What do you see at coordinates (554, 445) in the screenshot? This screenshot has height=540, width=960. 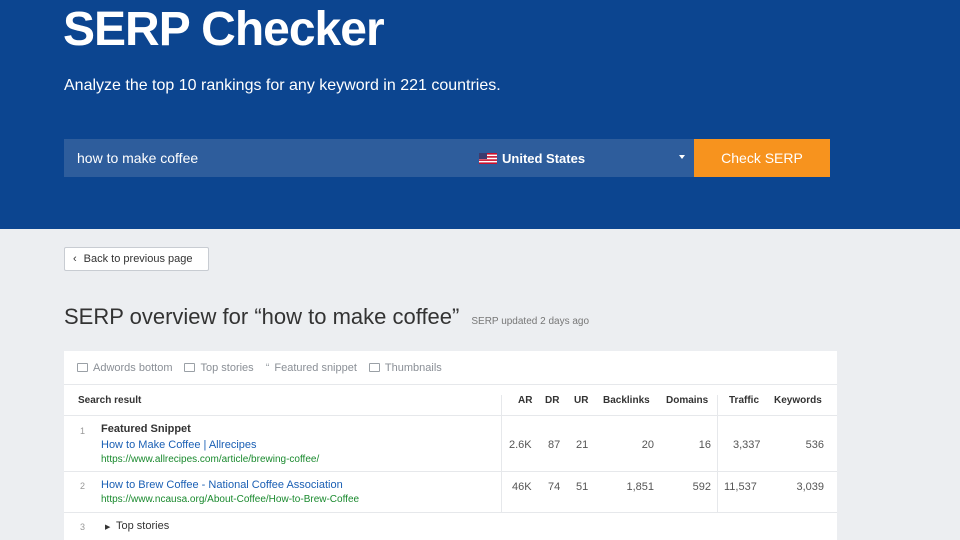 I see `dr-value: 87` at bounding box center [554, 445].